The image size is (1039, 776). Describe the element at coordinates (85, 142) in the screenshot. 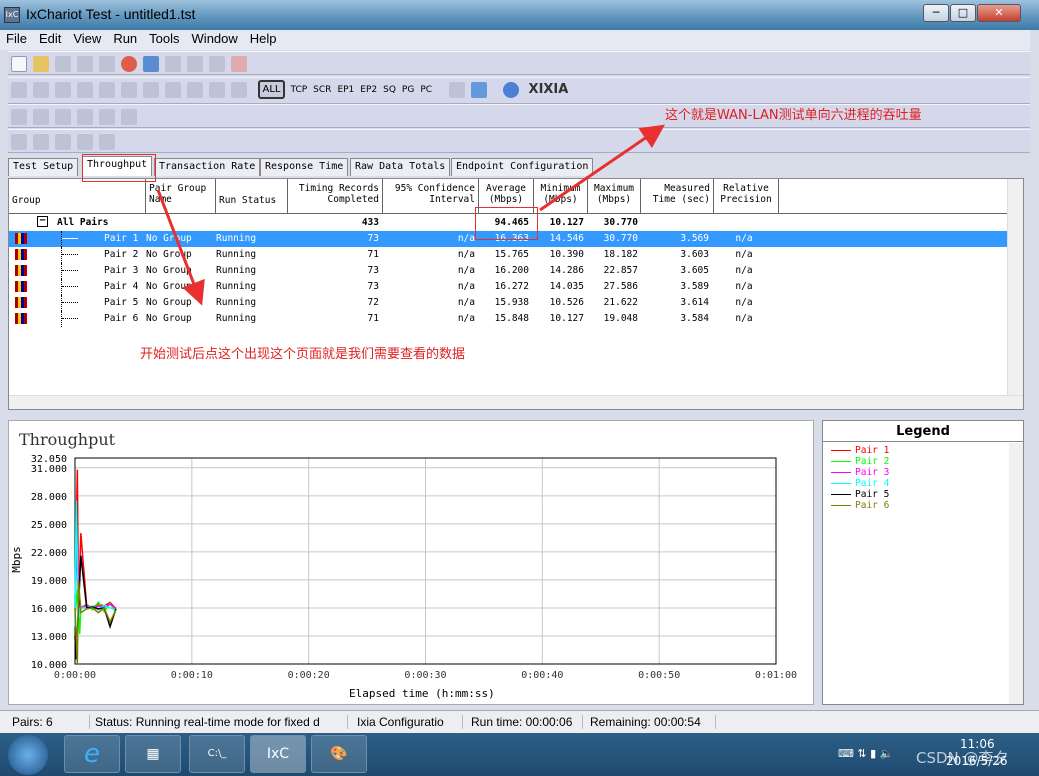

I see `endpoint-network-icon` at that location.